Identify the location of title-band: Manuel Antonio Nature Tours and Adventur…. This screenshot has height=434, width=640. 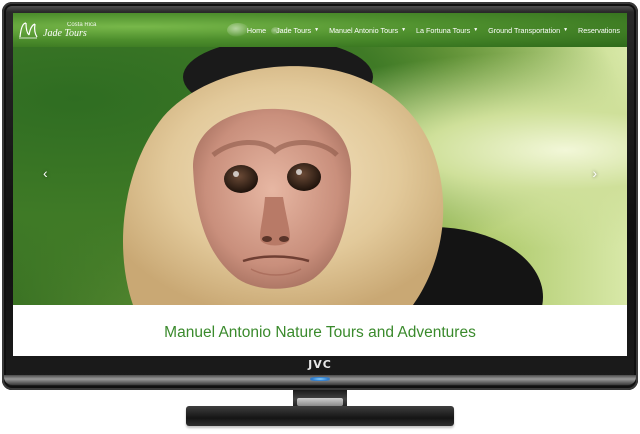
(320, 330).